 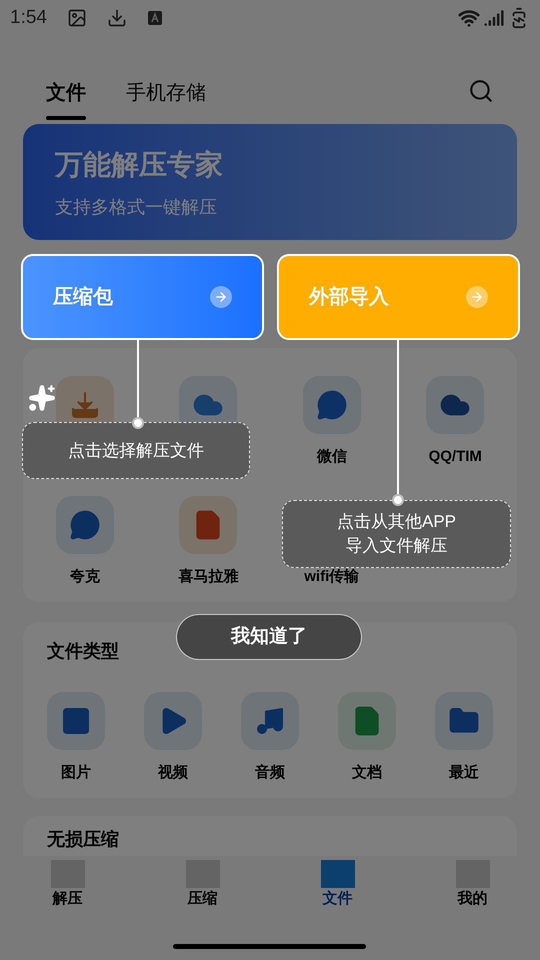 What do you see at coordinates (331, 457) in the screenshot?
I see `shortcut-label: 微信` at bounding box center [331, 457].